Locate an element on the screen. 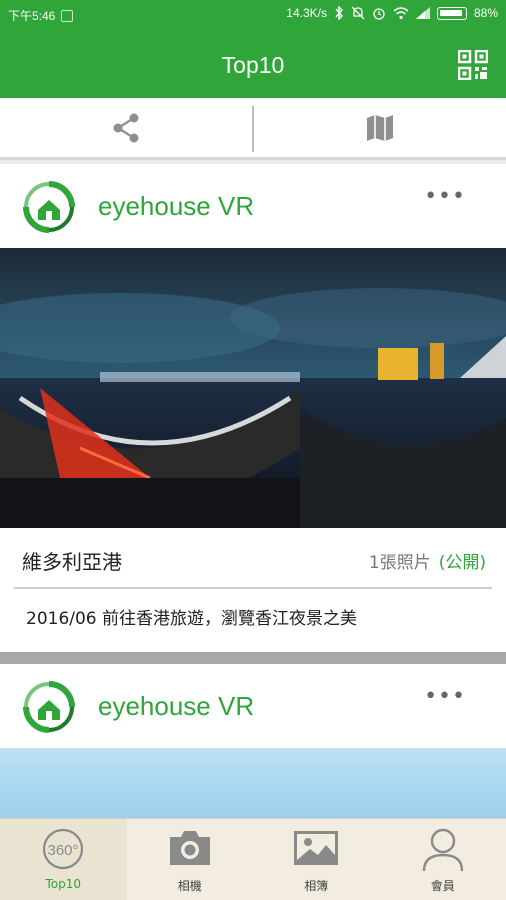 This screenshot has height=900, width=506. bottom-nav: 360° Top10 相機 相簿 會員 is located at coordinates (253, 859).